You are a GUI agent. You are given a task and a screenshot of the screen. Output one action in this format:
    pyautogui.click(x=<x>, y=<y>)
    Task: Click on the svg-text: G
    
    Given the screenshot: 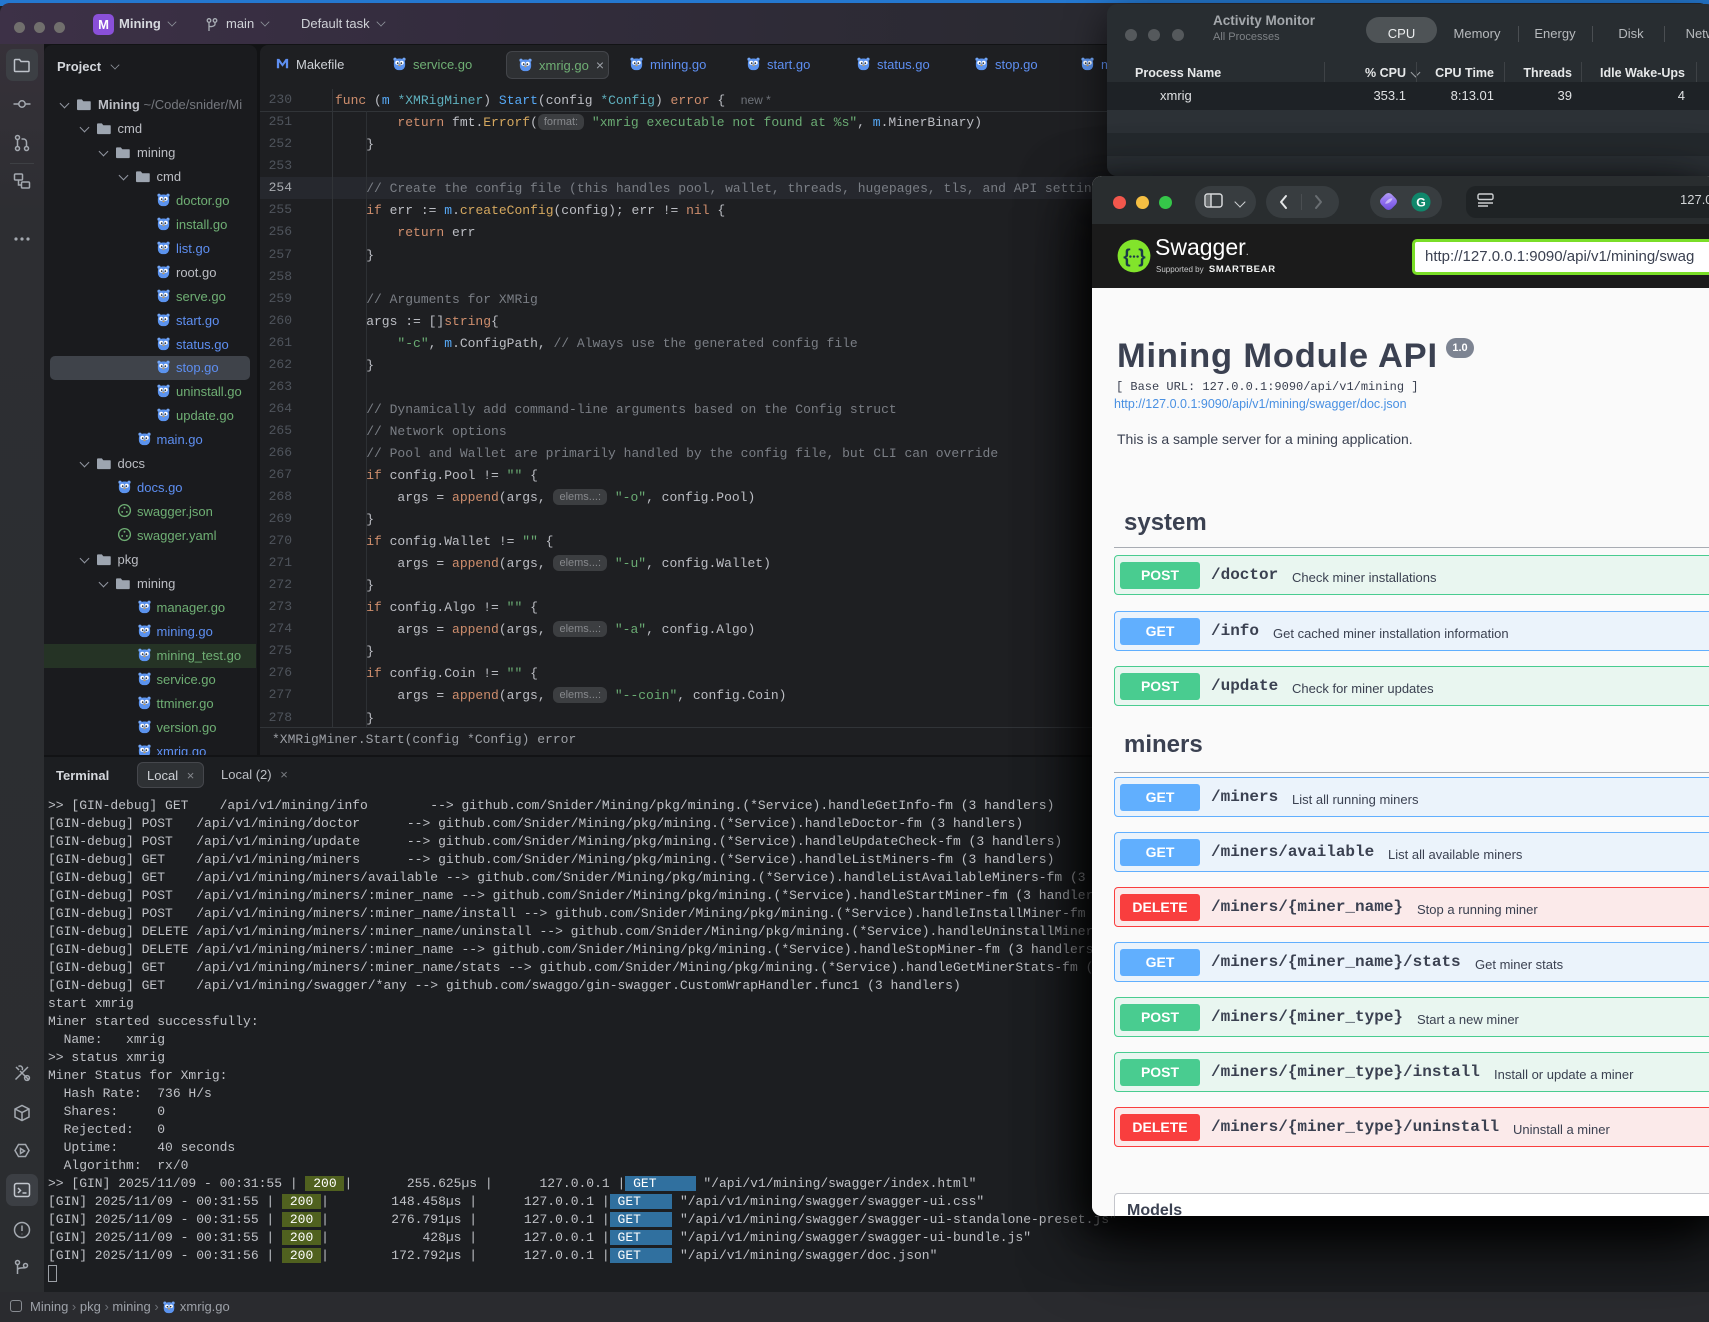 What is the action you would take?
    pyautogui.click(x=1421, y=202)
    